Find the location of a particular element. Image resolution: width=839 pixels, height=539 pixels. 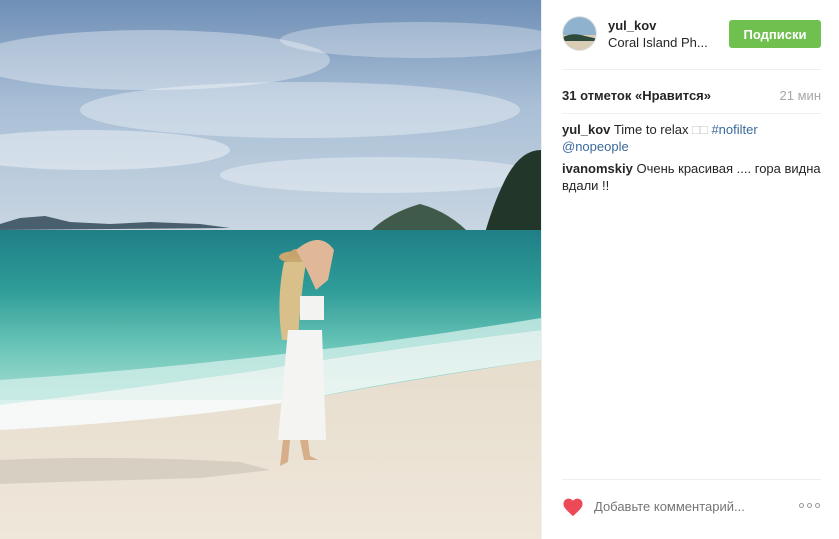

more-options-icon is located at coordinates (810, 506).